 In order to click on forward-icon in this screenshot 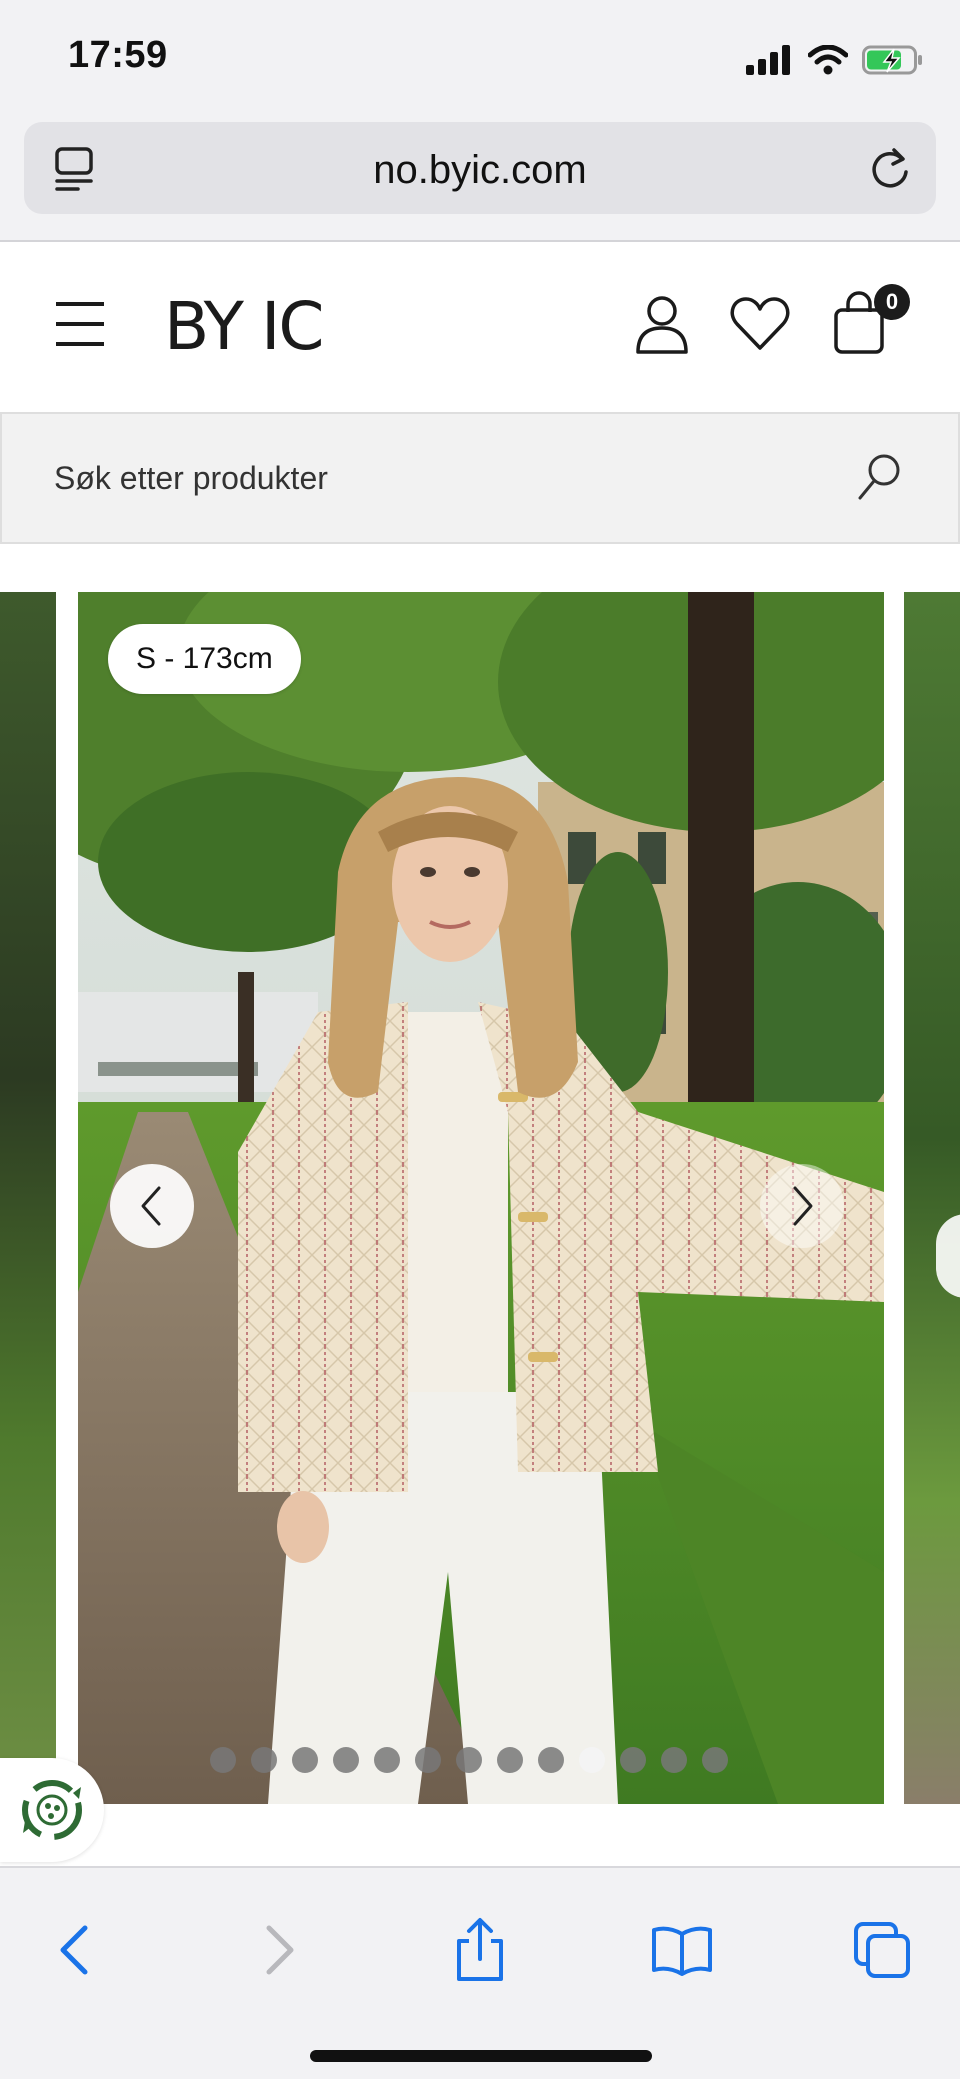, I will do `click(280, 1950)`.